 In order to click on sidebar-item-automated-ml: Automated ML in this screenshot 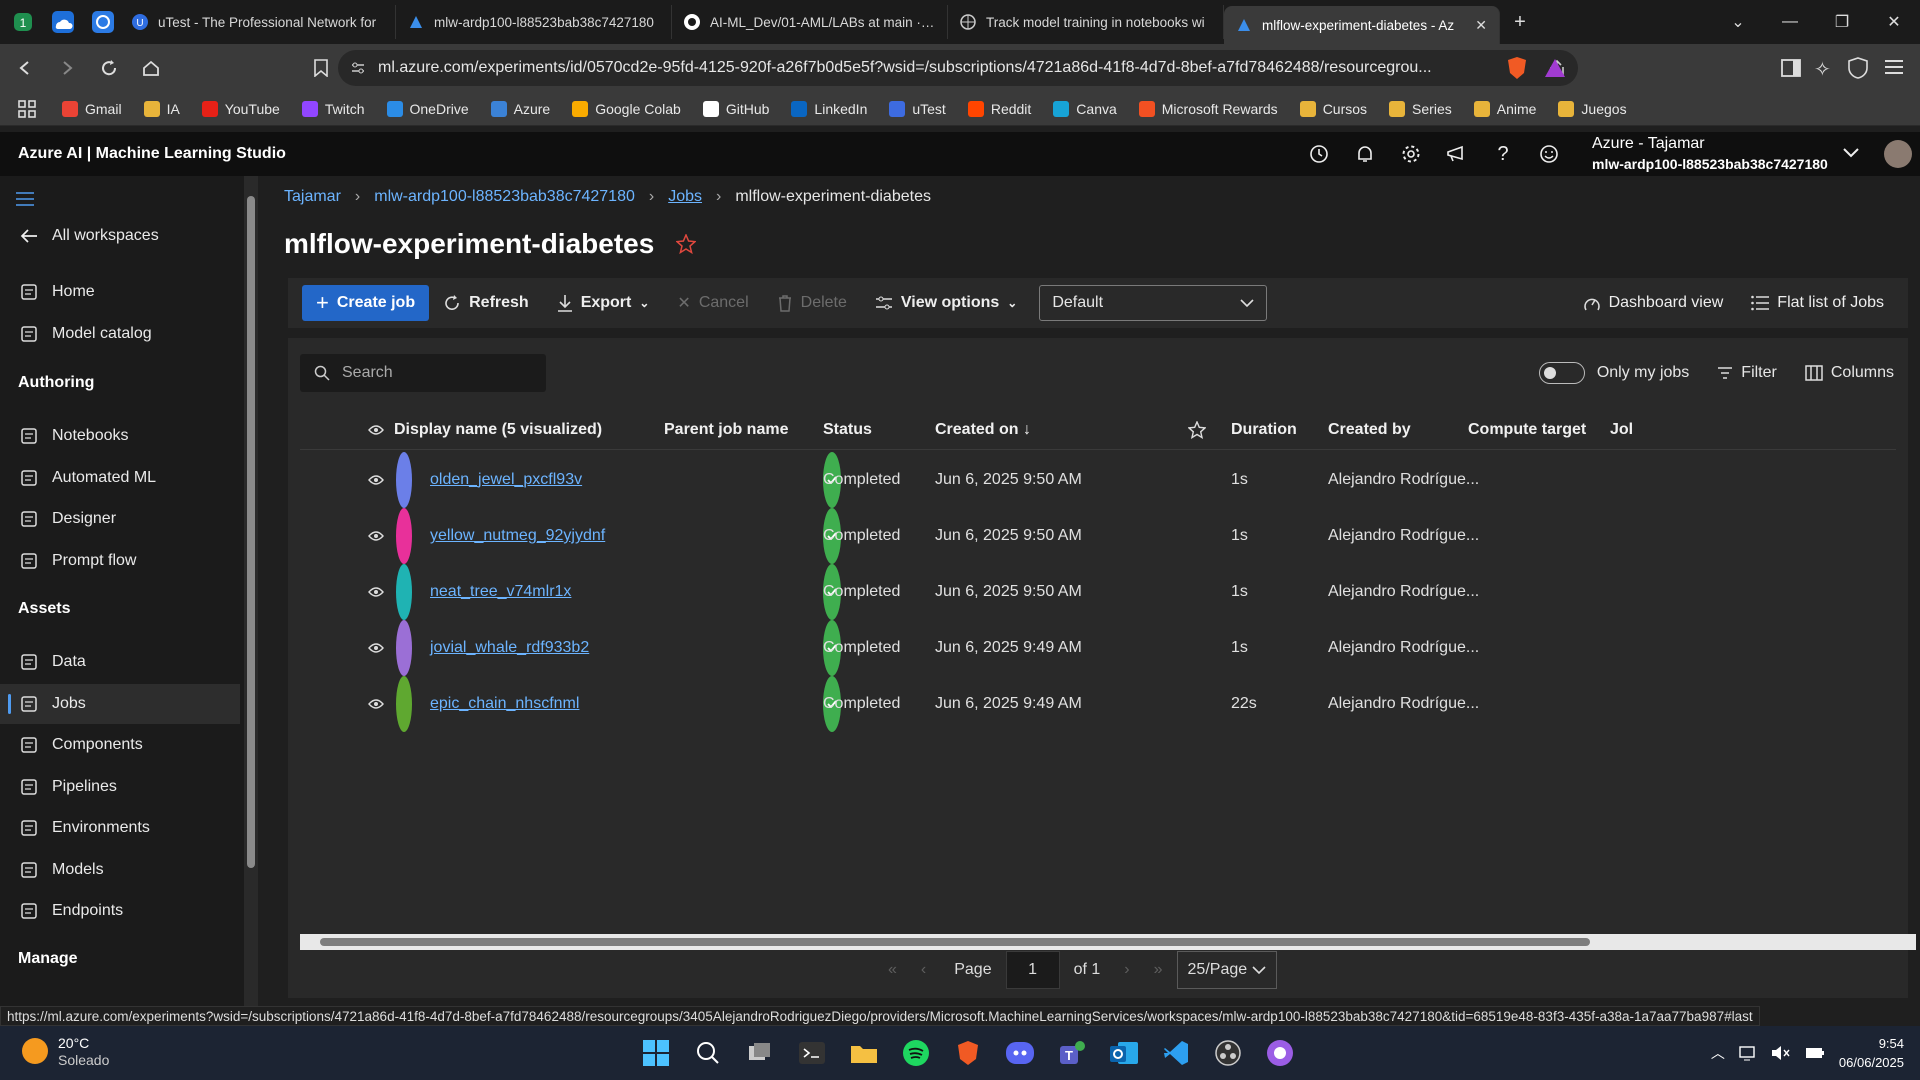, I will do `click(120, 478)`.